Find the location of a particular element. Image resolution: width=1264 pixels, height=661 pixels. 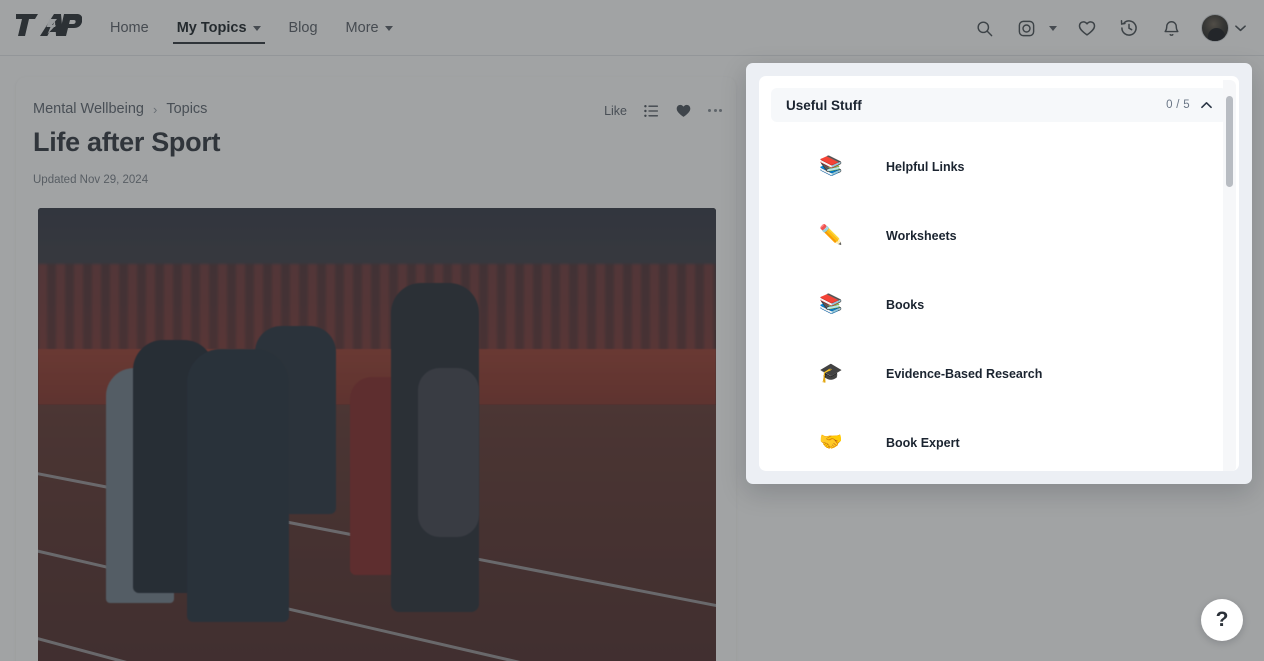

modal-scrollbar-thumb is located at coordinates (1229, 141).